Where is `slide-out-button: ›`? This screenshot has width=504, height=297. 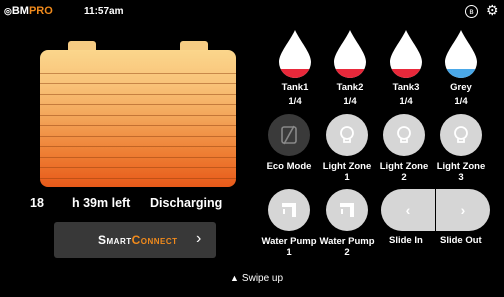
slide-out-button: › is located at coordinates (463, 210).